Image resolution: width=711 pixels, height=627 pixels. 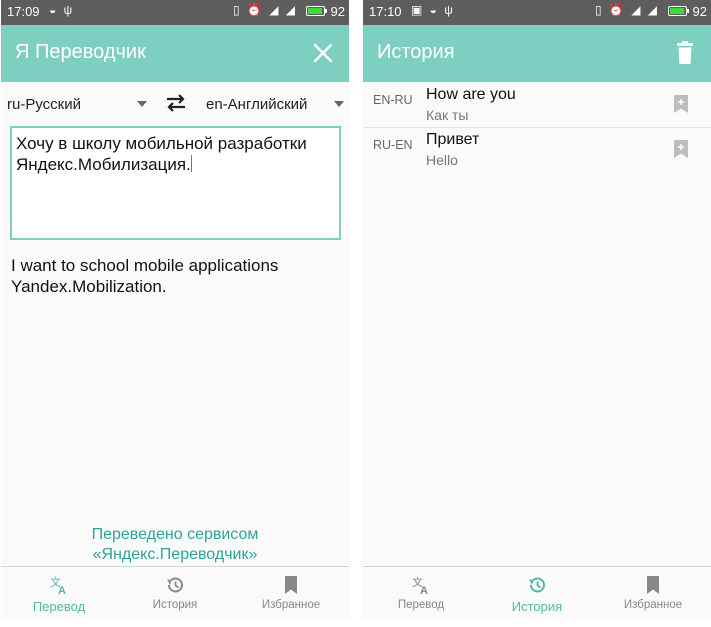 I want to click on history-direction: RU-EN, so click(x=393, y=145).